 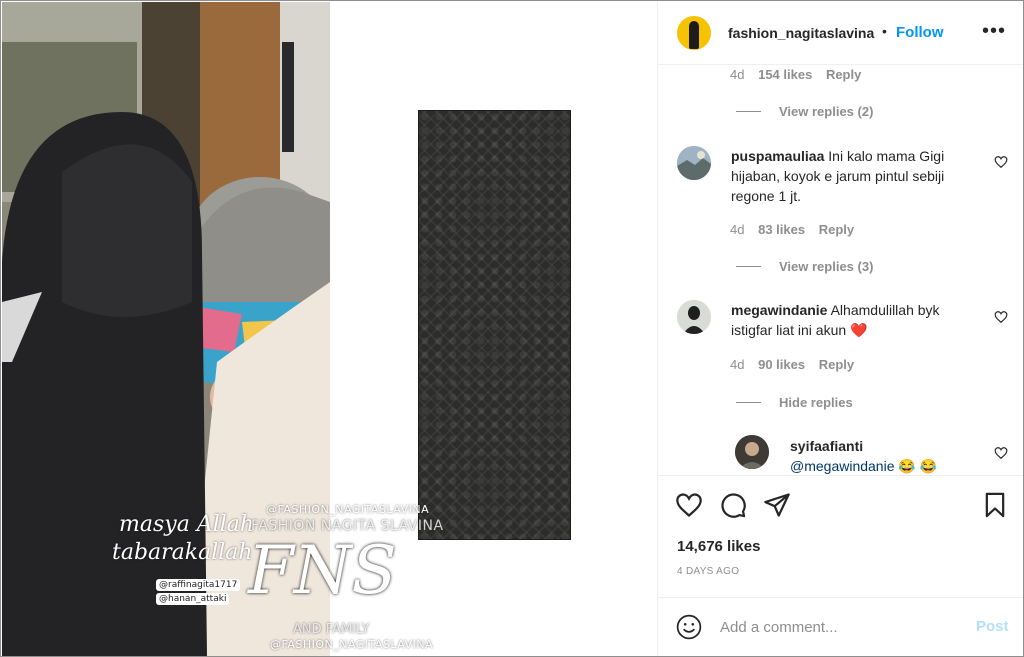 What do you see at coordinates (352, 644) in the screenshot?
I see `watermark-handle-bottom: @FASHION_NAGITASLAVINA` at bounding box center [352, 644].